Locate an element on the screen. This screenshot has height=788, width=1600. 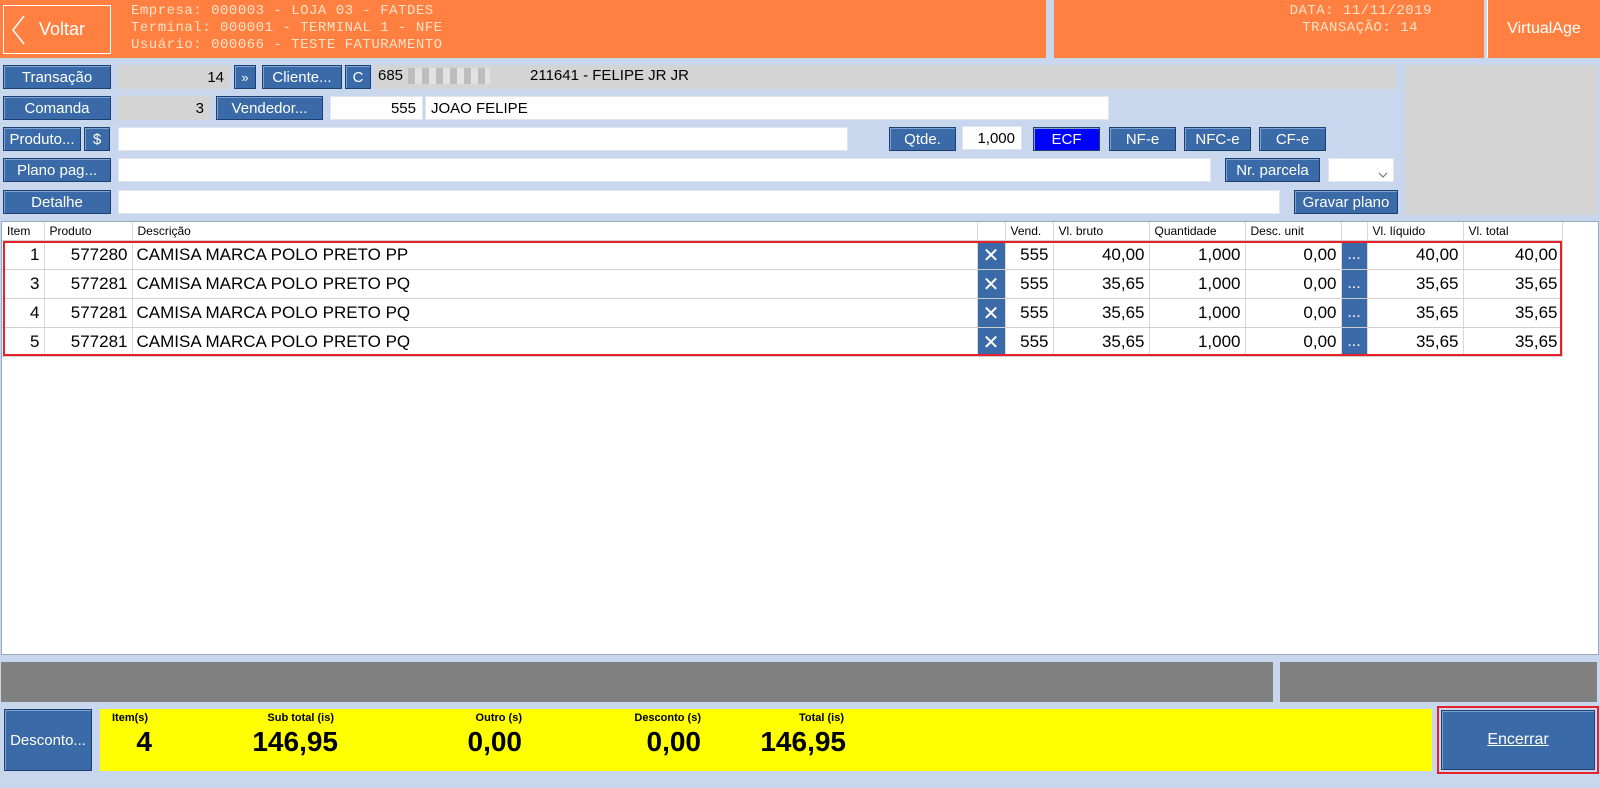
cliente-name: 211641 - FELIPE JR JR is located at coordinates (609, 75).